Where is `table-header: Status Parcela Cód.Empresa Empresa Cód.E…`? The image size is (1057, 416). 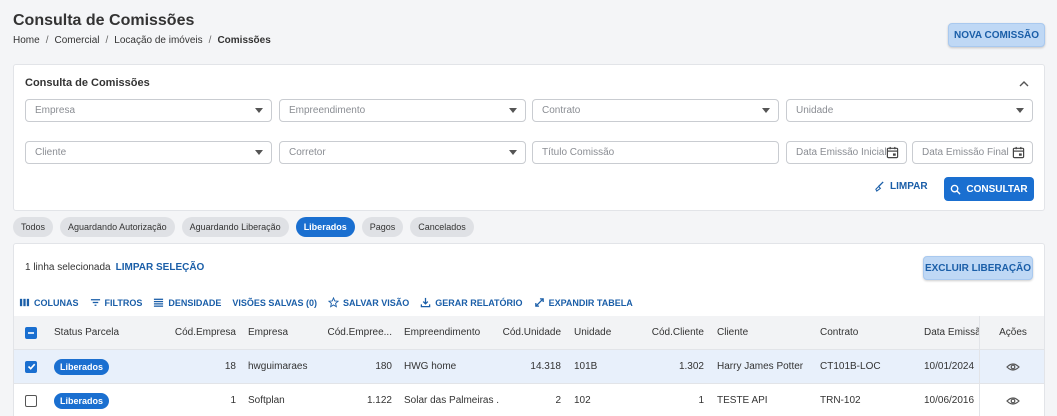
table-header: Status Parcela Cód.Empresa Empresa Cód.E… is located at coordinates (529, 333).